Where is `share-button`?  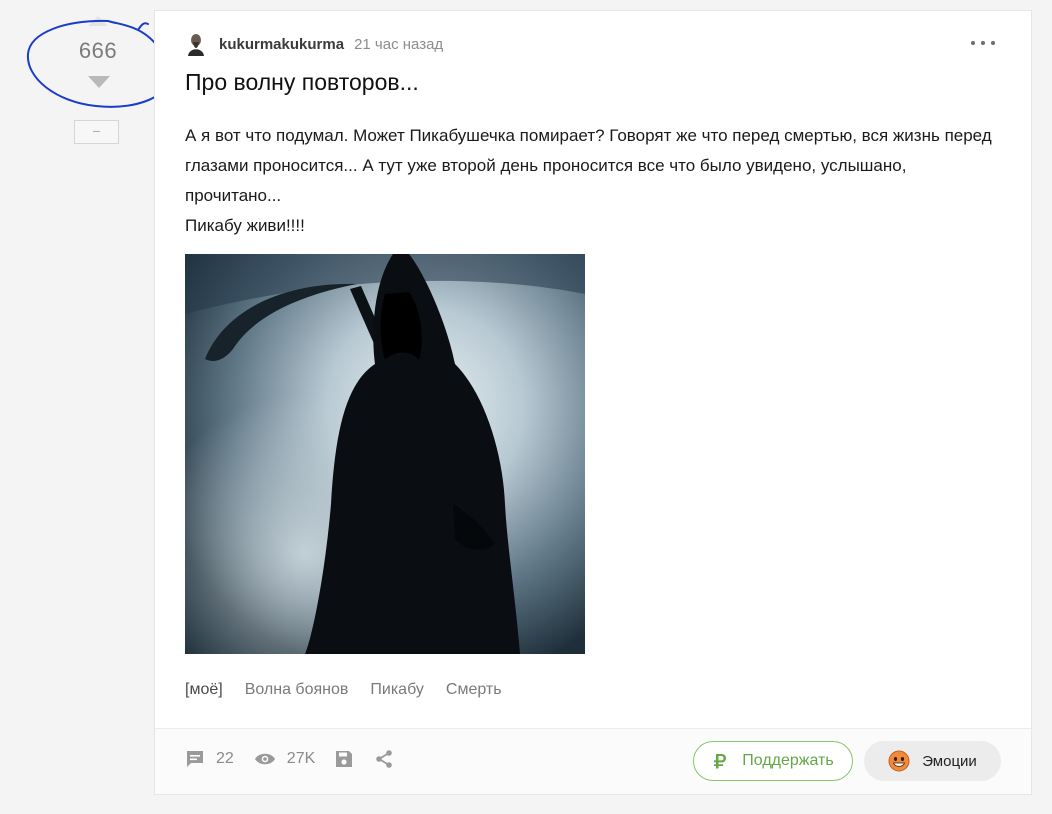 share-button is located at coordinates (384, 759).